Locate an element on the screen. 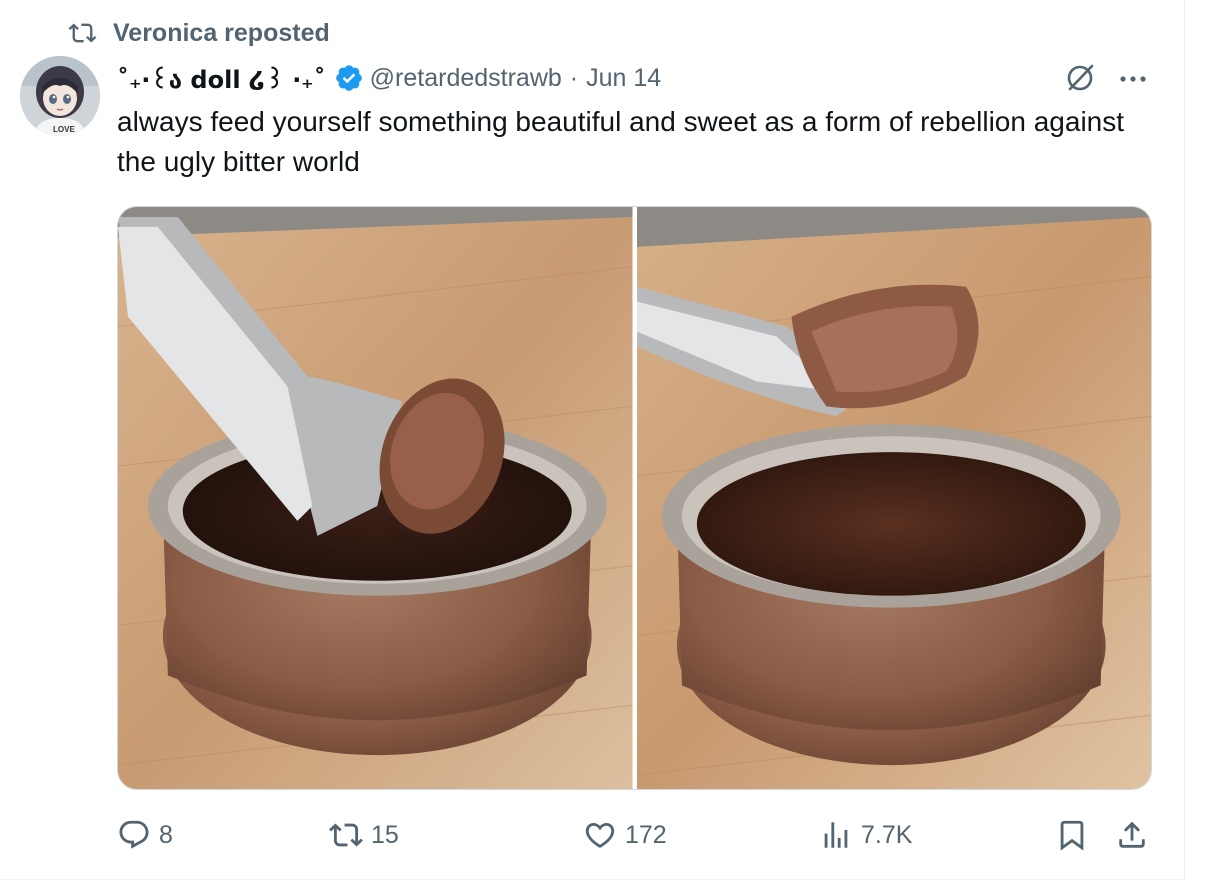 The height and width of the screenshot is (896, 1209). author-handle: @retardedstrawb is located at coordinates (466, 78).